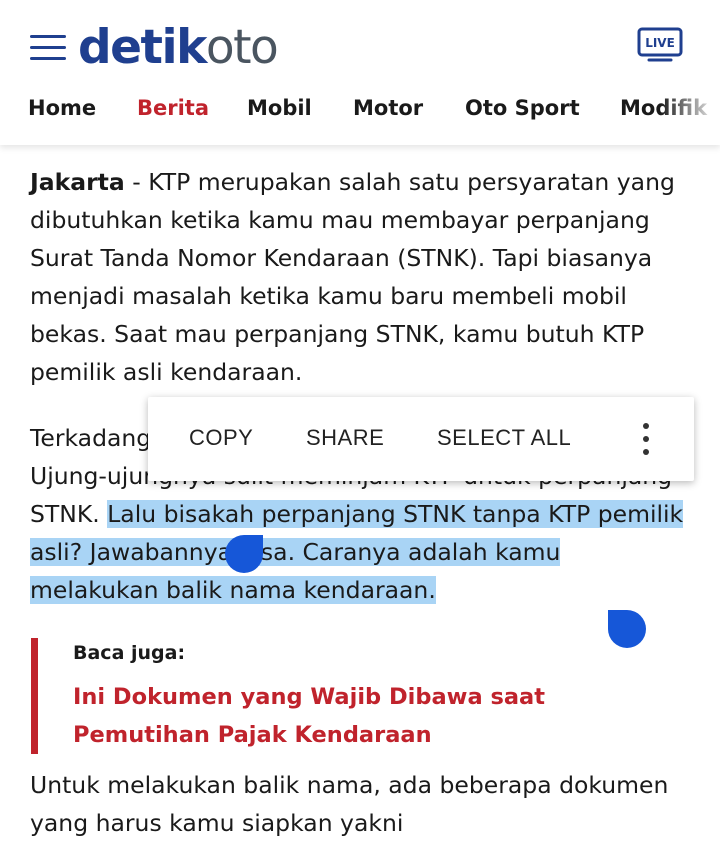  Describe the element at coordinates (244, 554) in the screenshot. I see `selection-start-handle` at that location.